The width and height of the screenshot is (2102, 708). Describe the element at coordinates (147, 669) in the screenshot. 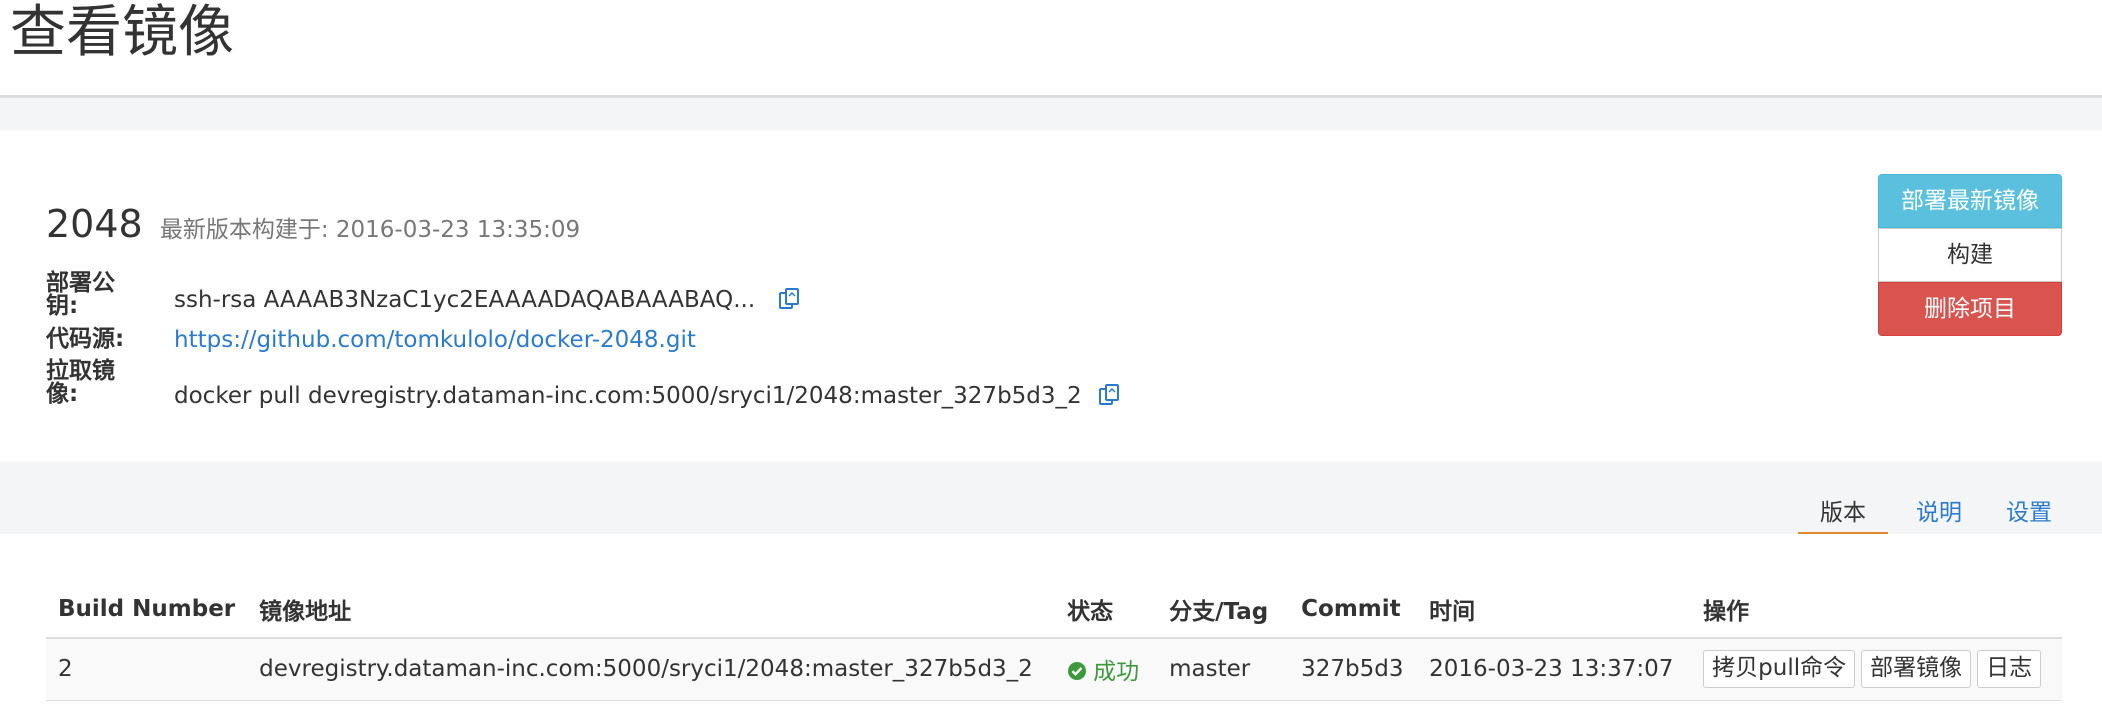

I see `build-number-cell: 2` at that location.